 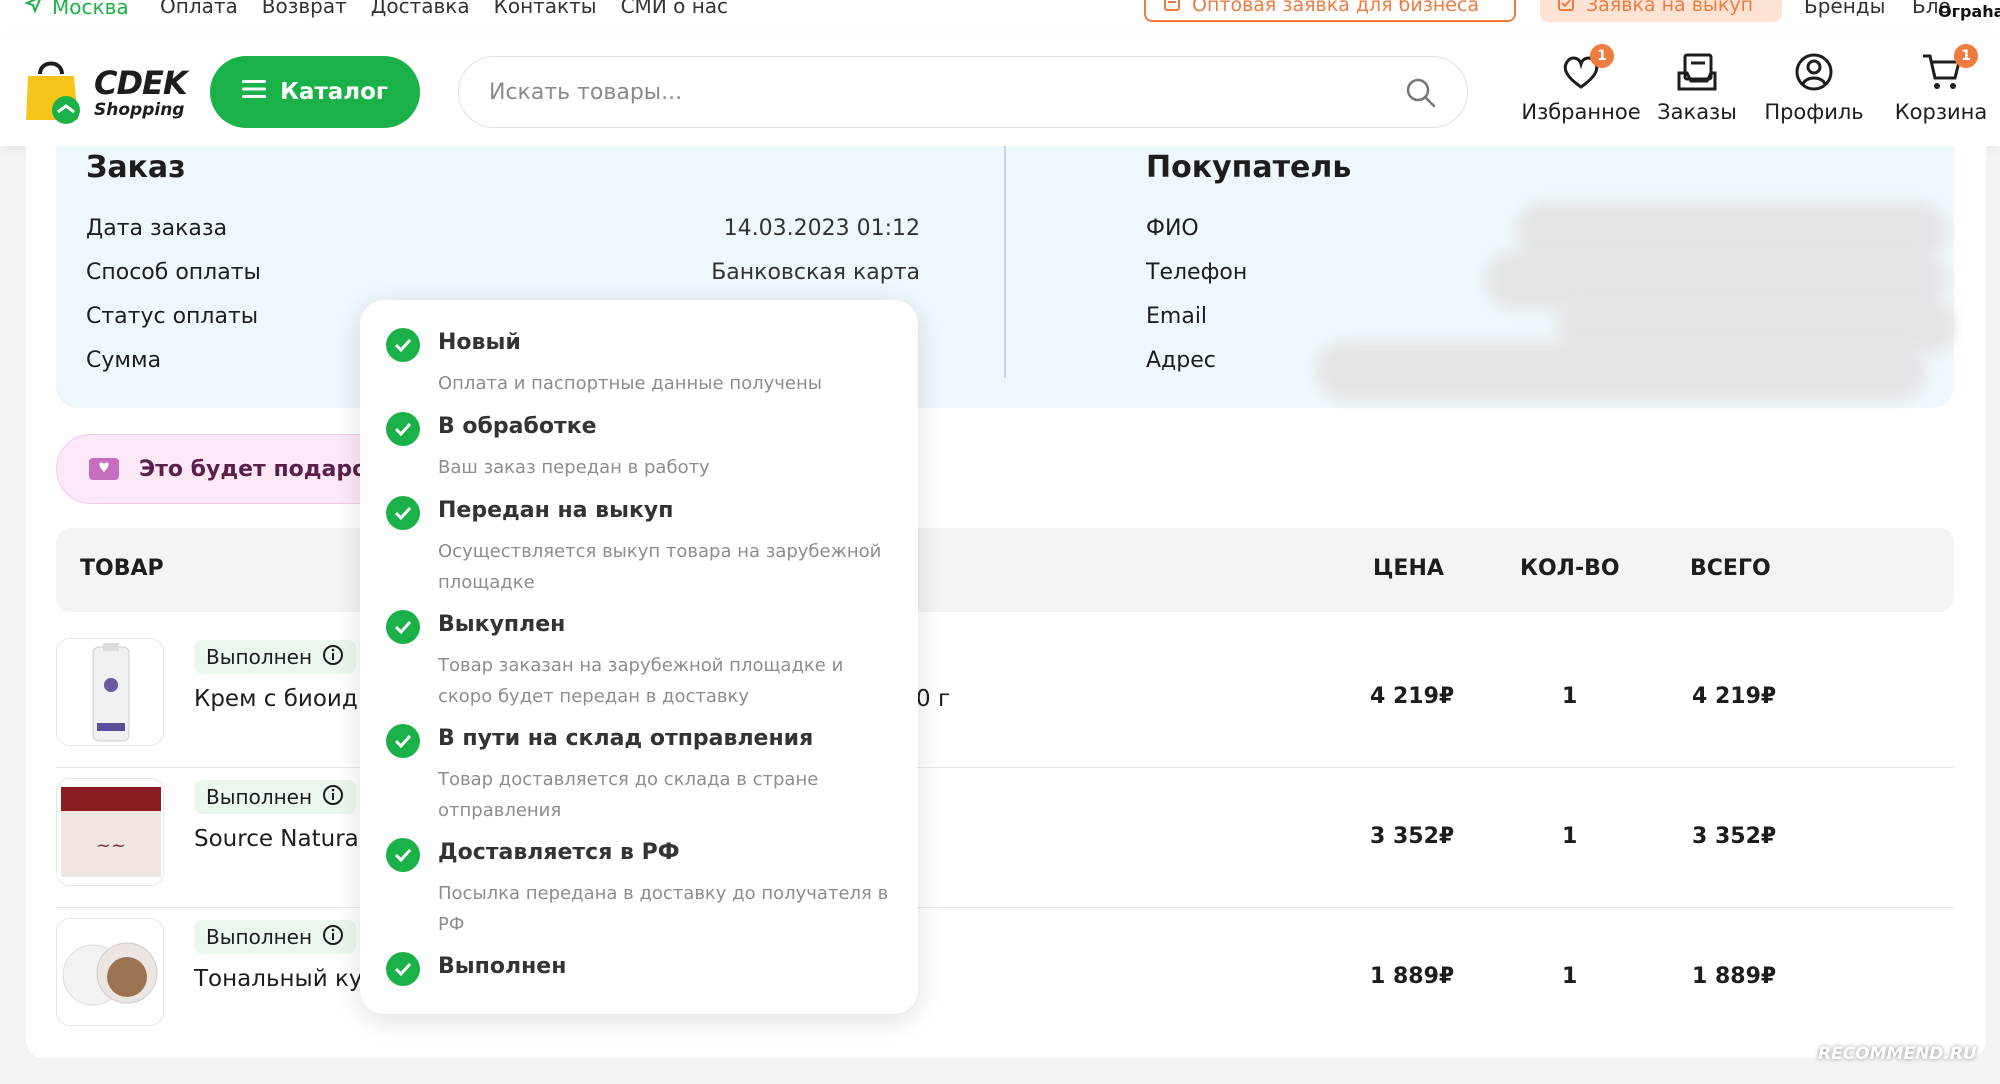 I want to click on nav-link-delivery: Доставка, so click(x=420, y=9).